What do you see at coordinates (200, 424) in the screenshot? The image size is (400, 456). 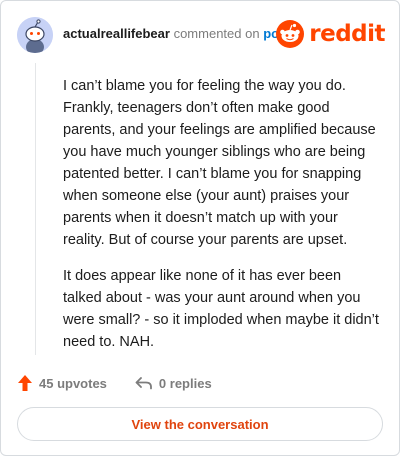 I see `view-conversation-button: View the conversation` at bounding box center [200, 424].